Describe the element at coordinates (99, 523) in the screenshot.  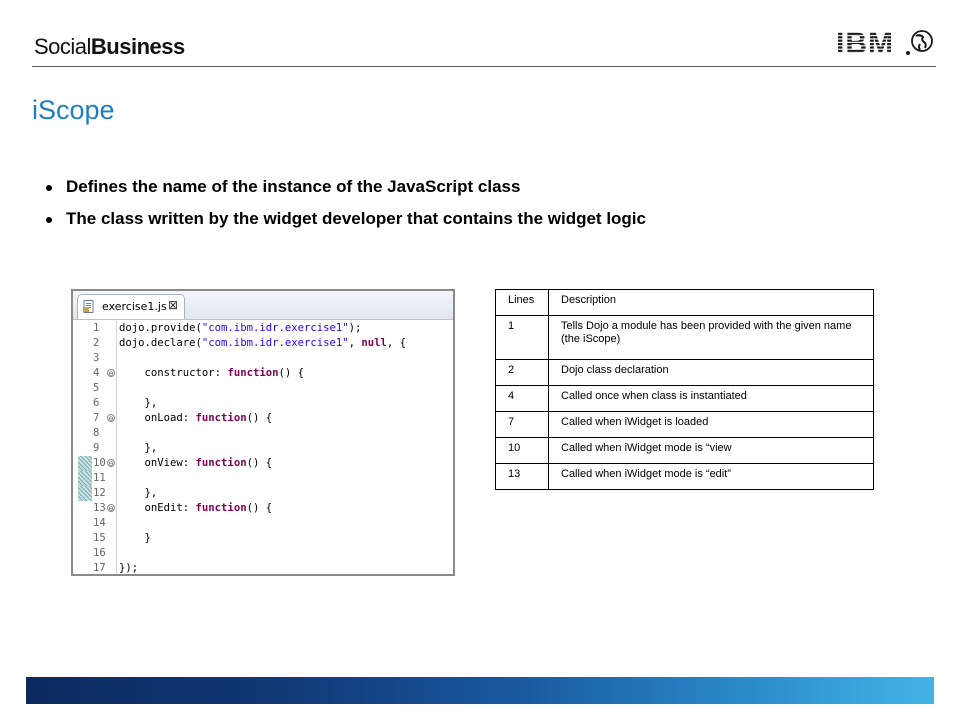
I see `line-number: 14` at that location.